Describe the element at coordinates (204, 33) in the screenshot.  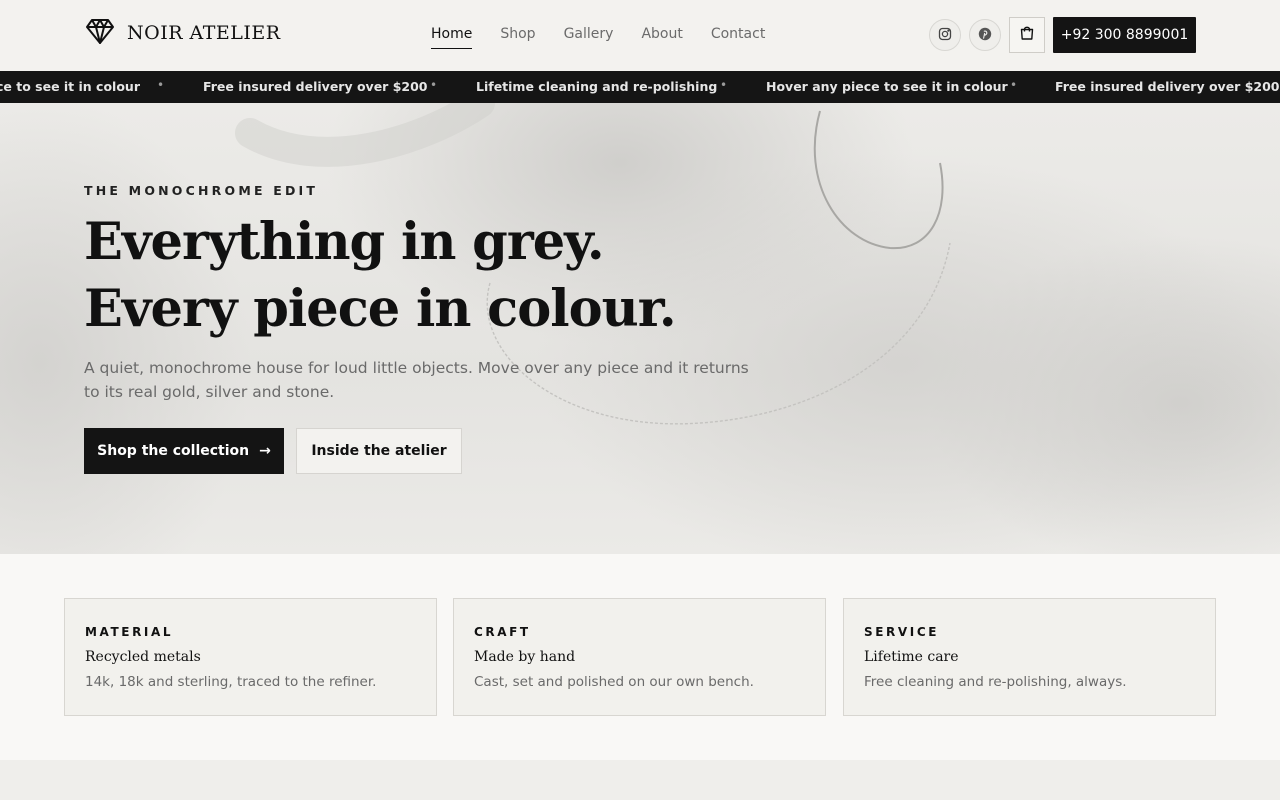
I see `brand-name: NOIR ATELIER` at that location.